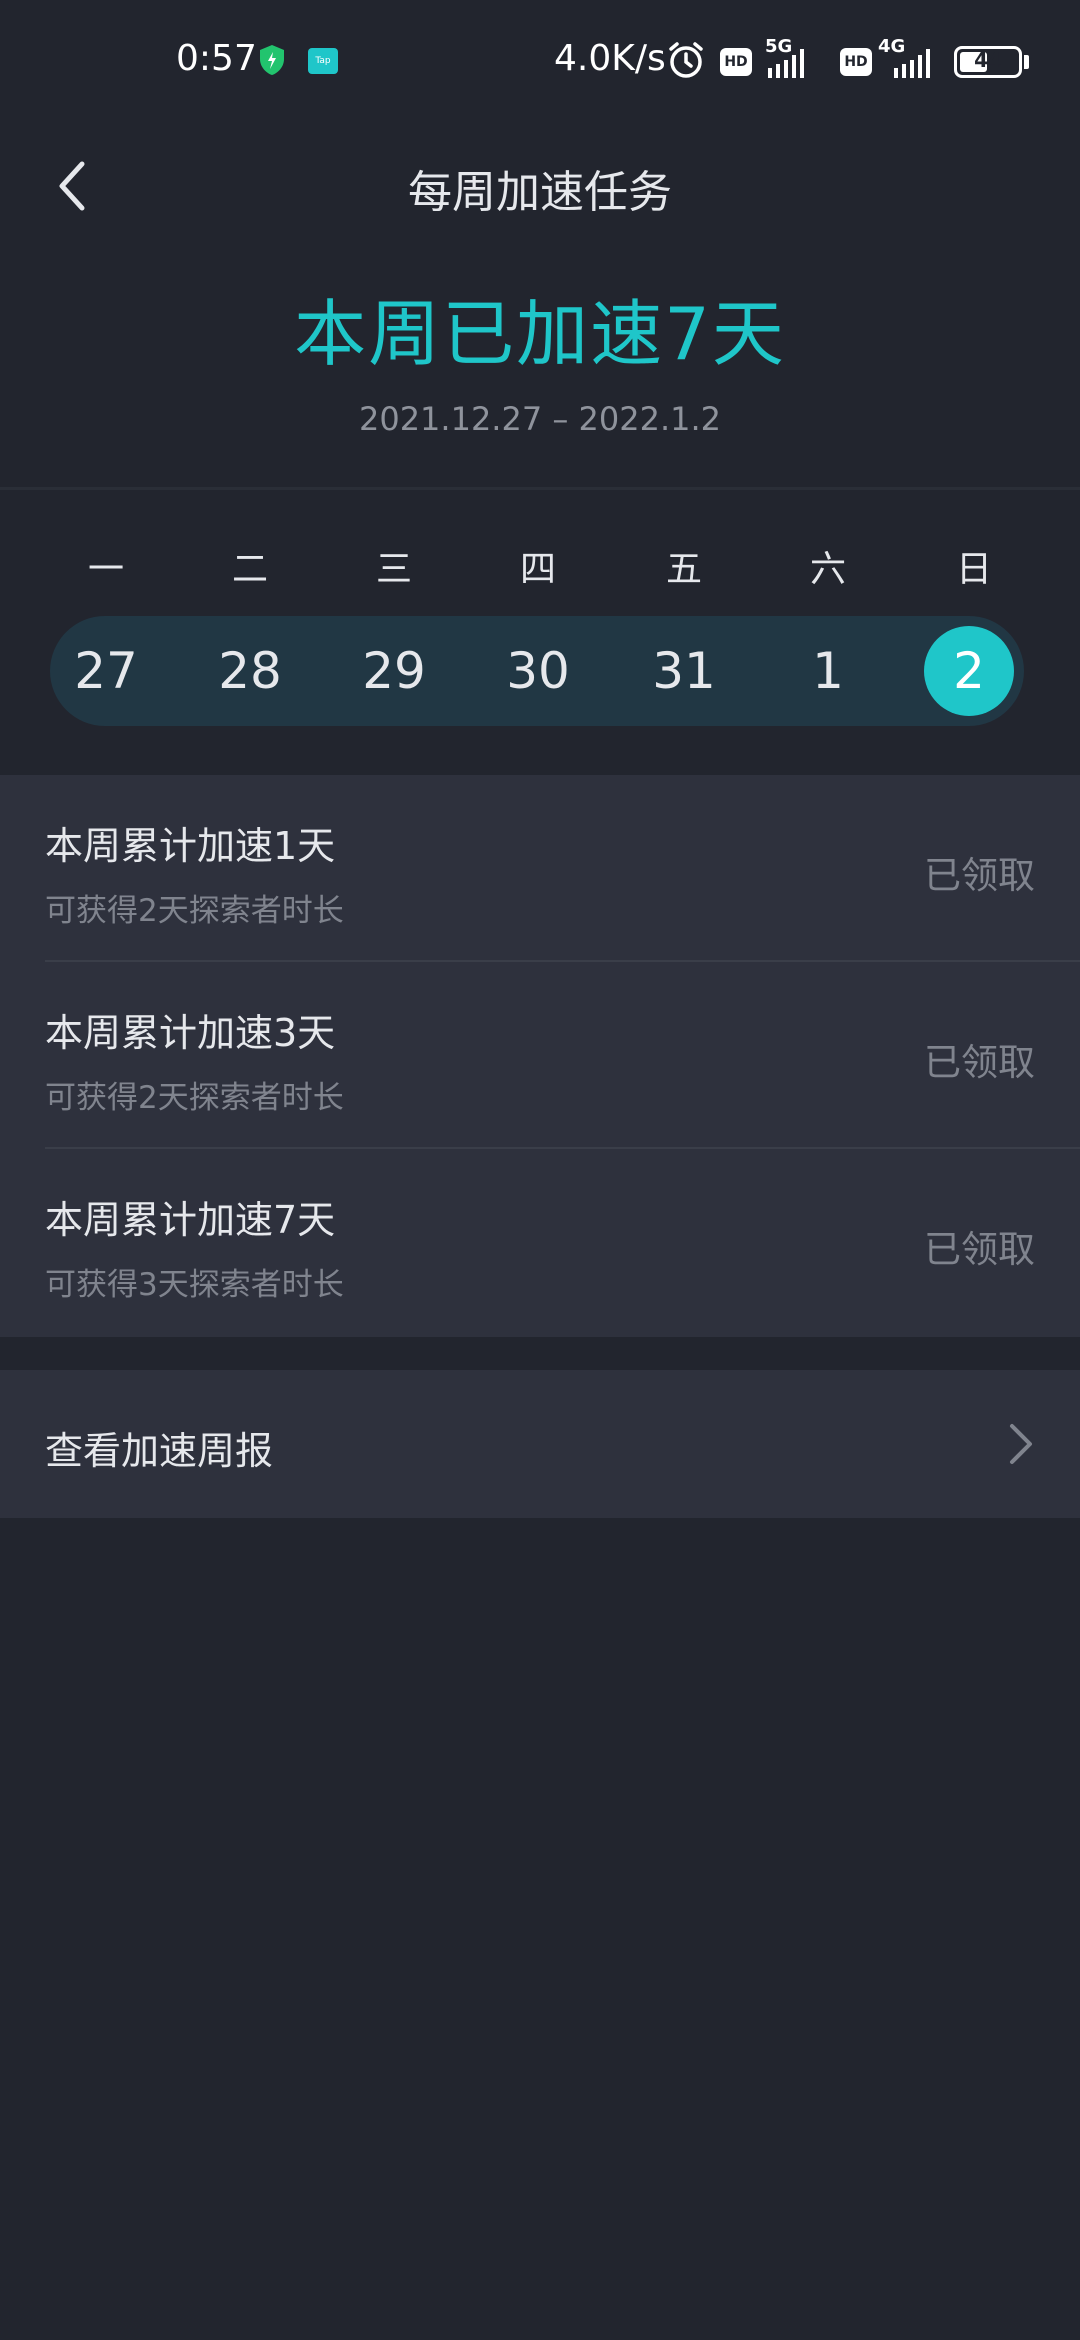  What do you see at coordinates (250, 671) in the screenshot?
I see `day-date: 28` at bounding box center [250, 671].